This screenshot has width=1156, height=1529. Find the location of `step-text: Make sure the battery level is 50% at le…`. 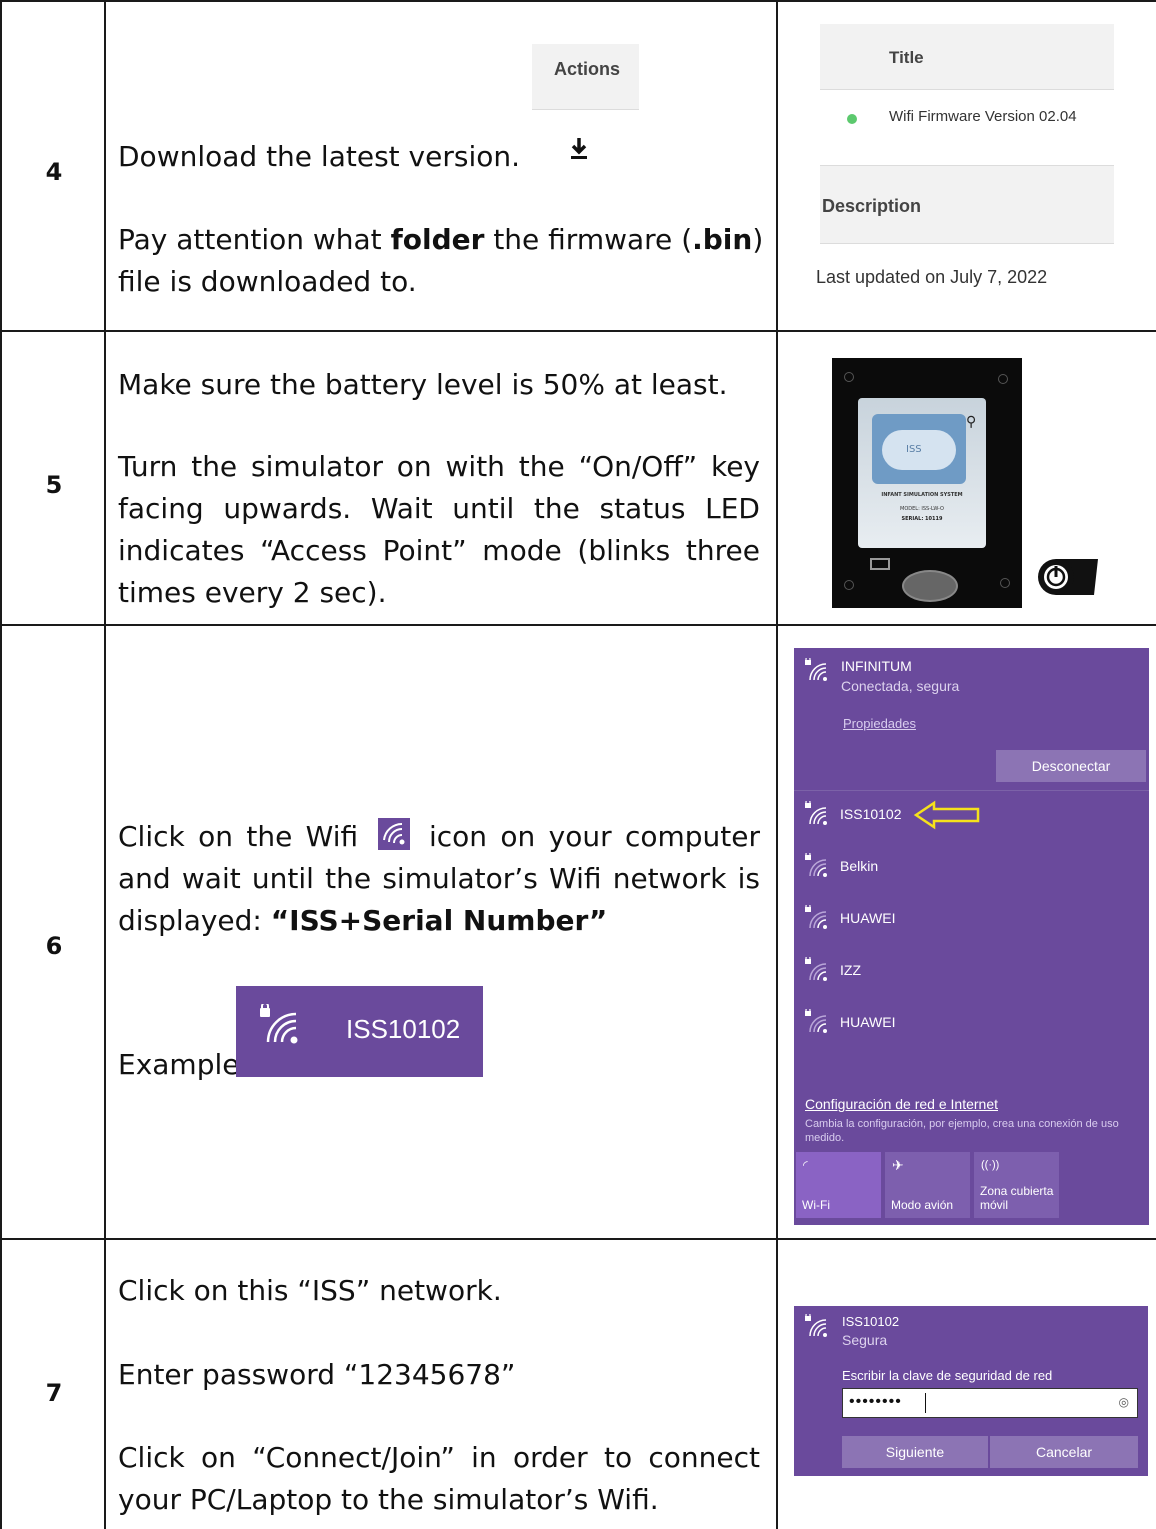

step-text: Make sure the battery level is 50% at le… is located at coordinates (423, 384).